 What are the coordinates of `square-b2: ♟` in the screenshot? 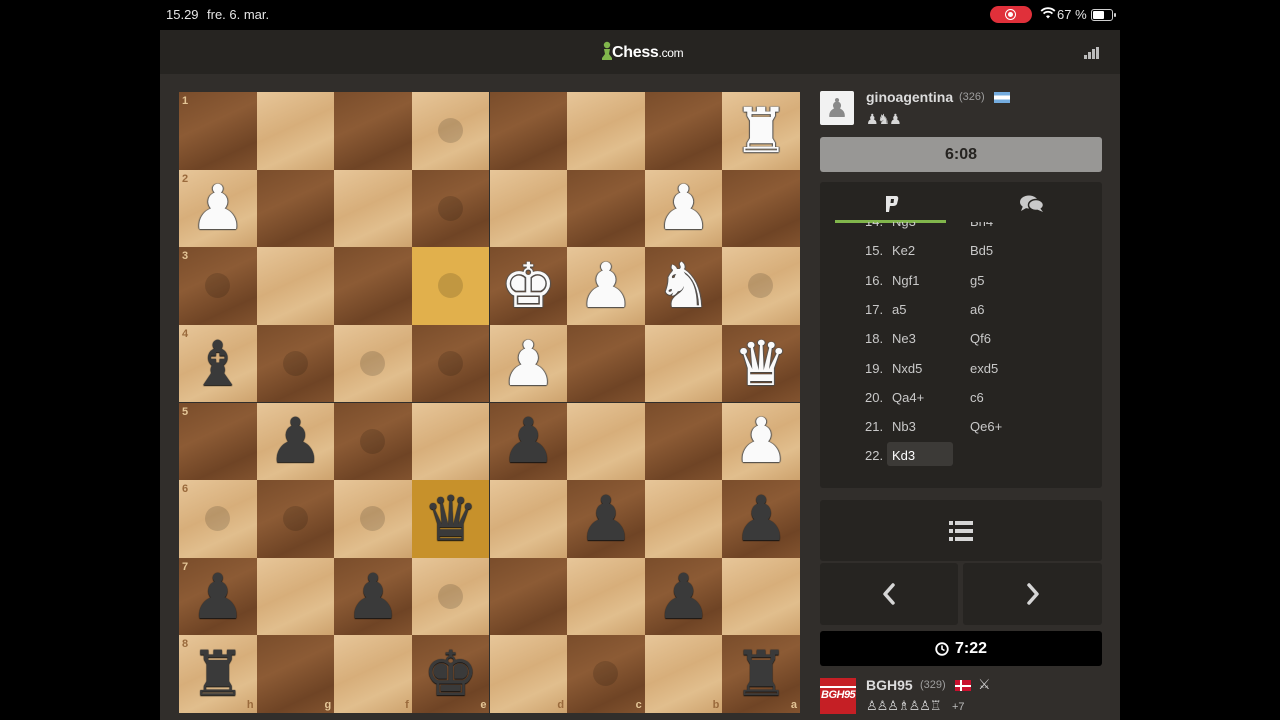 It's located at (683, 208).